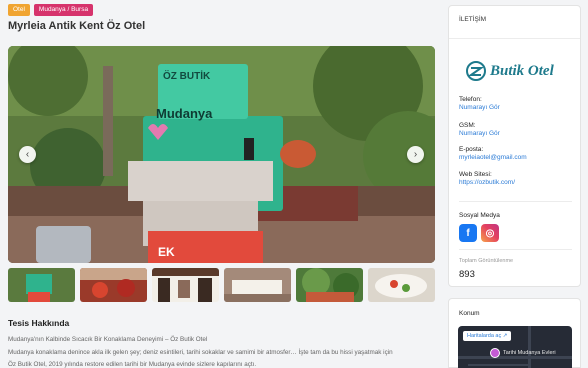 This screenshot has width=588, height=368. Describe the element at coordinates (187, 75) in the screenshot. I see `sign-top-text: ÖZ BUTİK` at that location.